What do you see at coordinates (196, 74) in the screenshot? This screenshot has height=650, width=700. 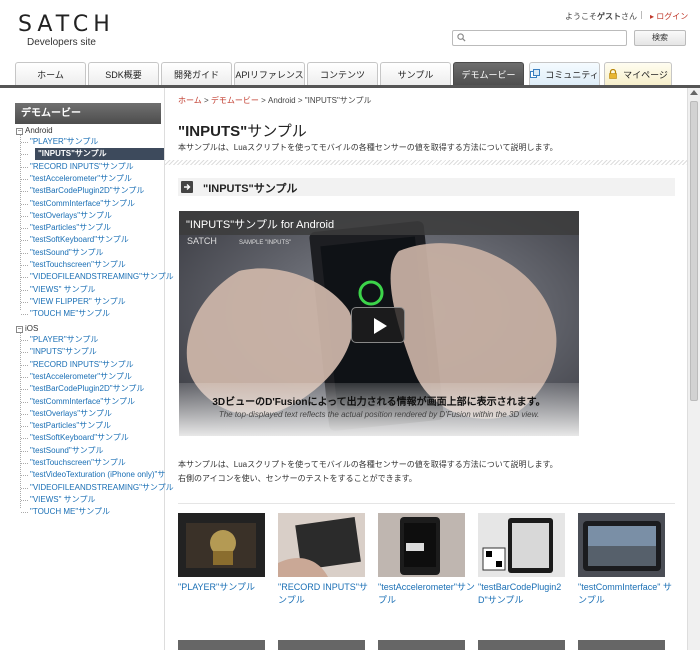 I see `nav-tab-dev-guide: 開発ガイド` at bounding box center [196, 74].